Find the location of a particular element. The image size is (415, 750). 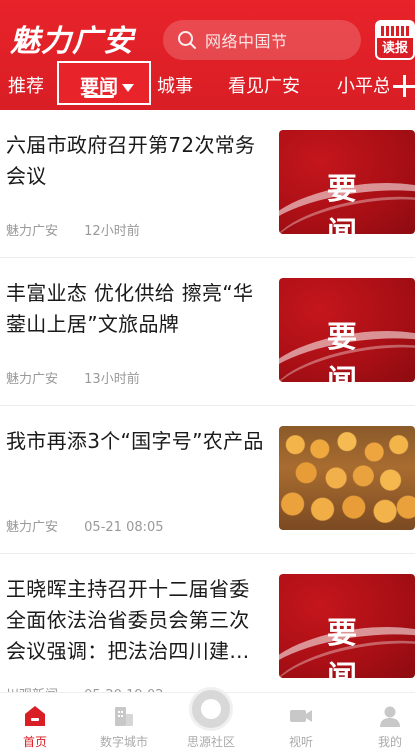

tab-label: 看见广安 is located at coordinates (264, 86).